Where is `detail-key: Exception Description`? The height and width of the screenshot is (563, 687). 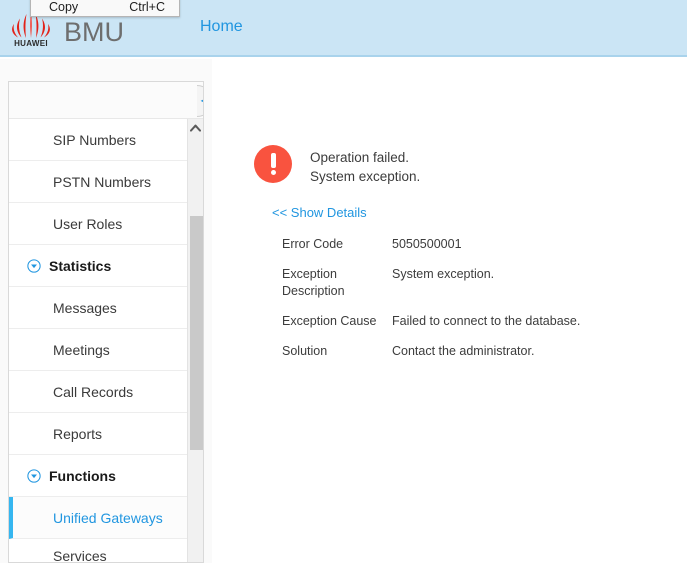
detail-key: Exception Description is located at coordinates (313, 282).